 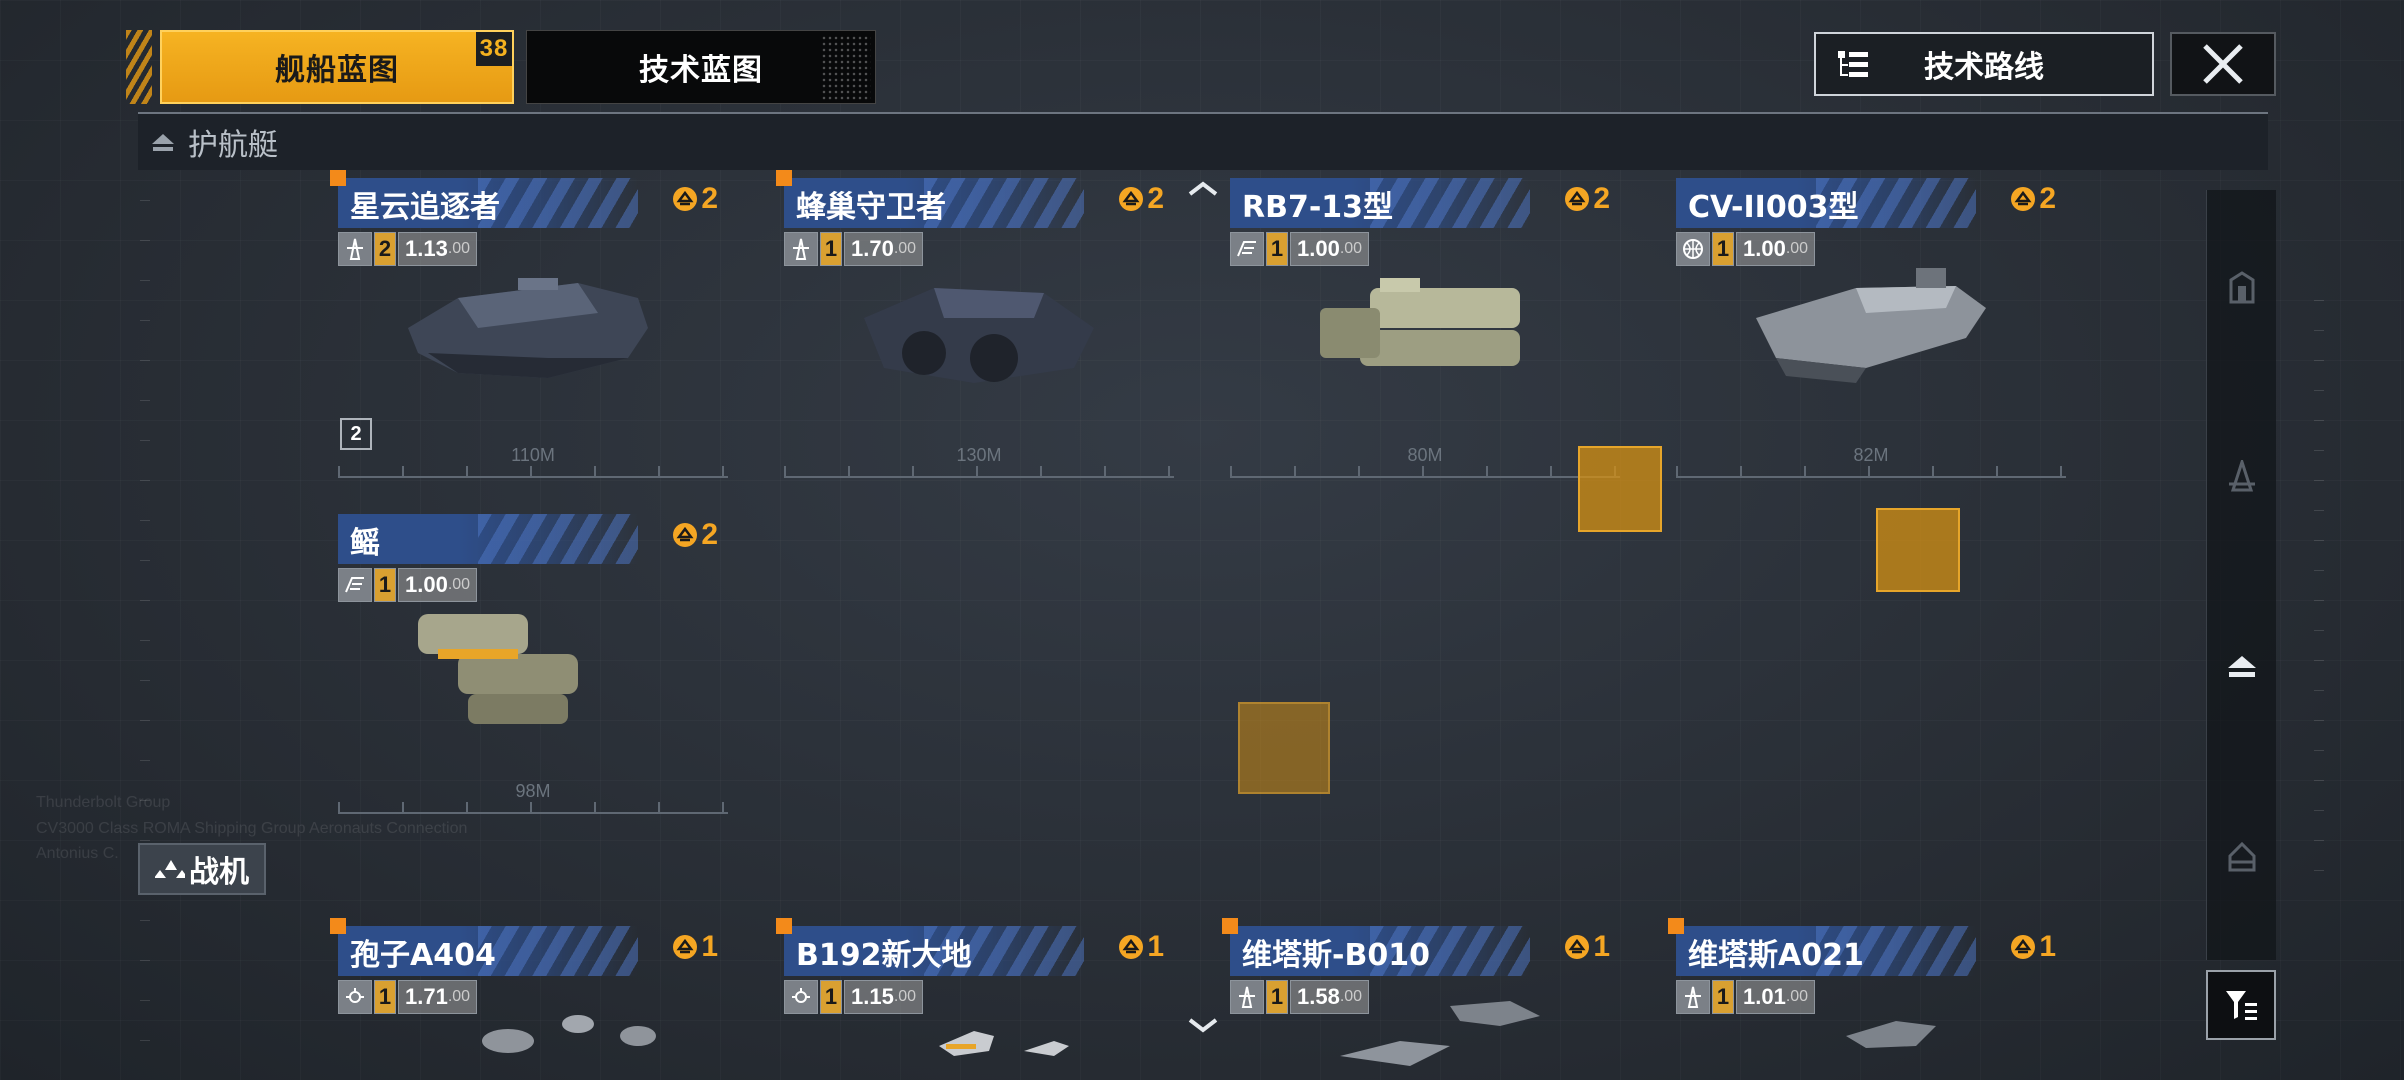 I want to click on tab-tech-blueprint-label: 技术蓝图, so click(x=701, y=70).